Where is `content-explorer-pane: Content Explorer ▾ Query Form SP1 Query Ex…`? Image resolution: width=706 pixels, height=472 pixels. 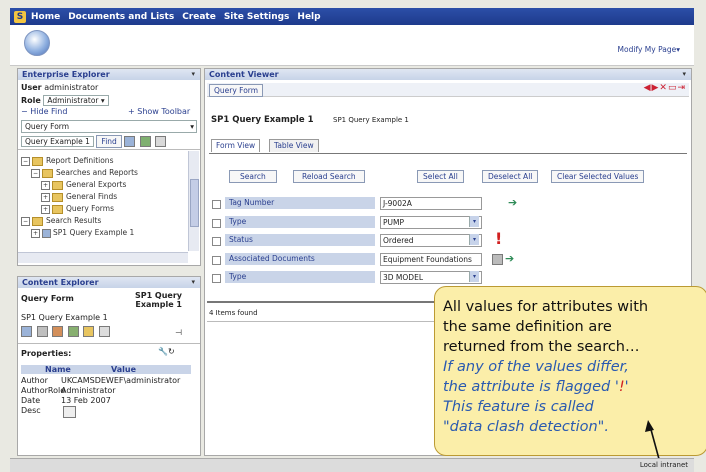 content-explorer-pane: Content Explorer ▾ Query Form SP1 Query Ex… is located at coordinates (109, 366).